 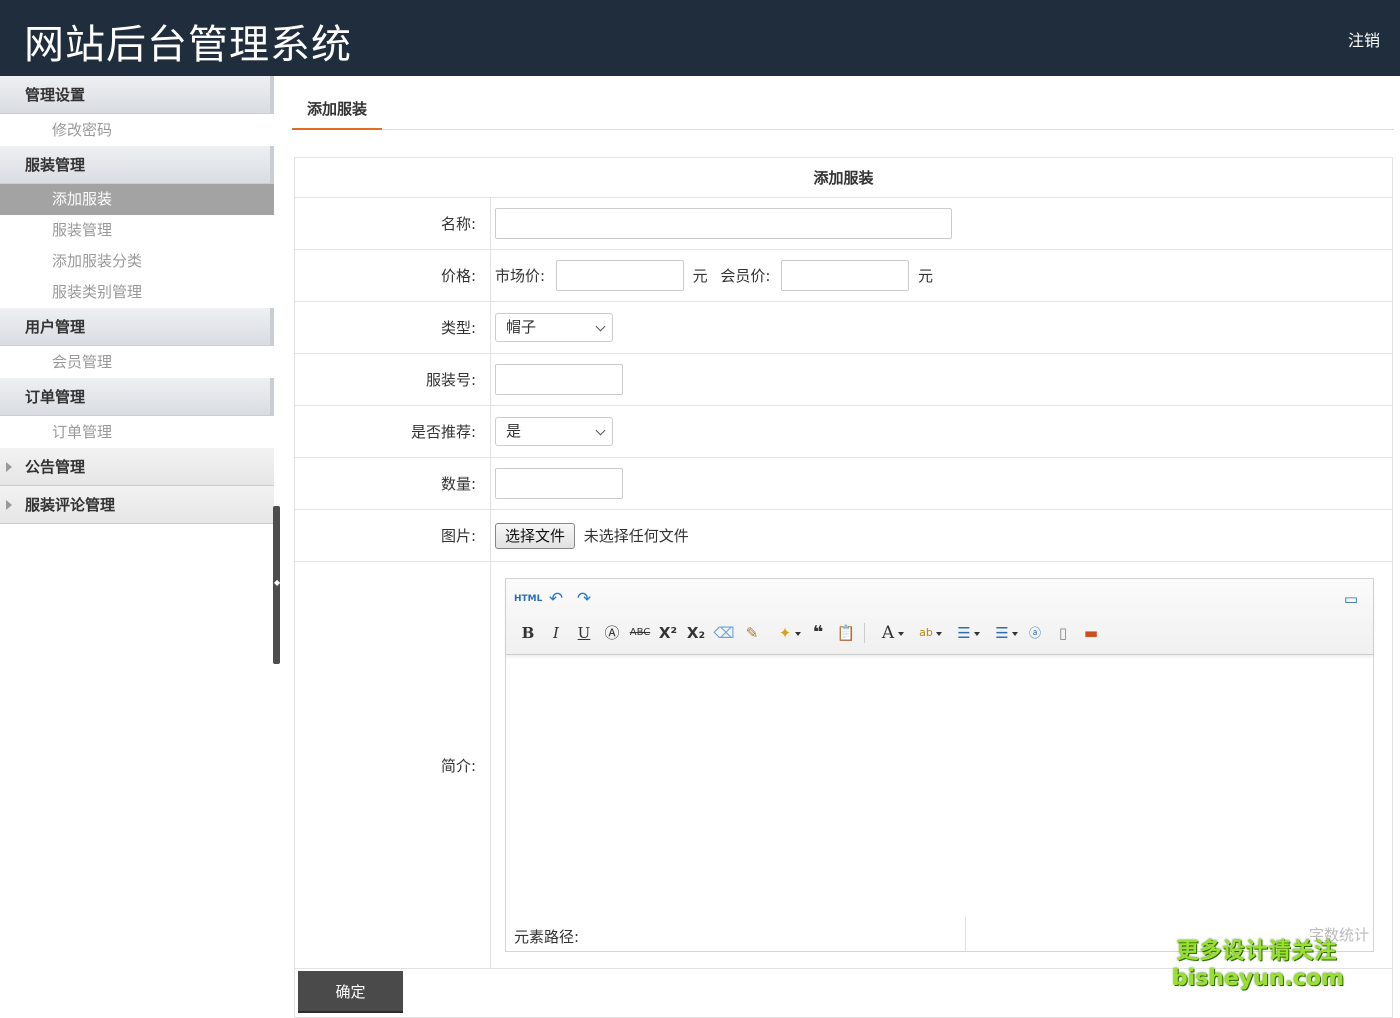 I want to click on sidebar-group-clothing: 服装管理, so click(x=137, y=165).